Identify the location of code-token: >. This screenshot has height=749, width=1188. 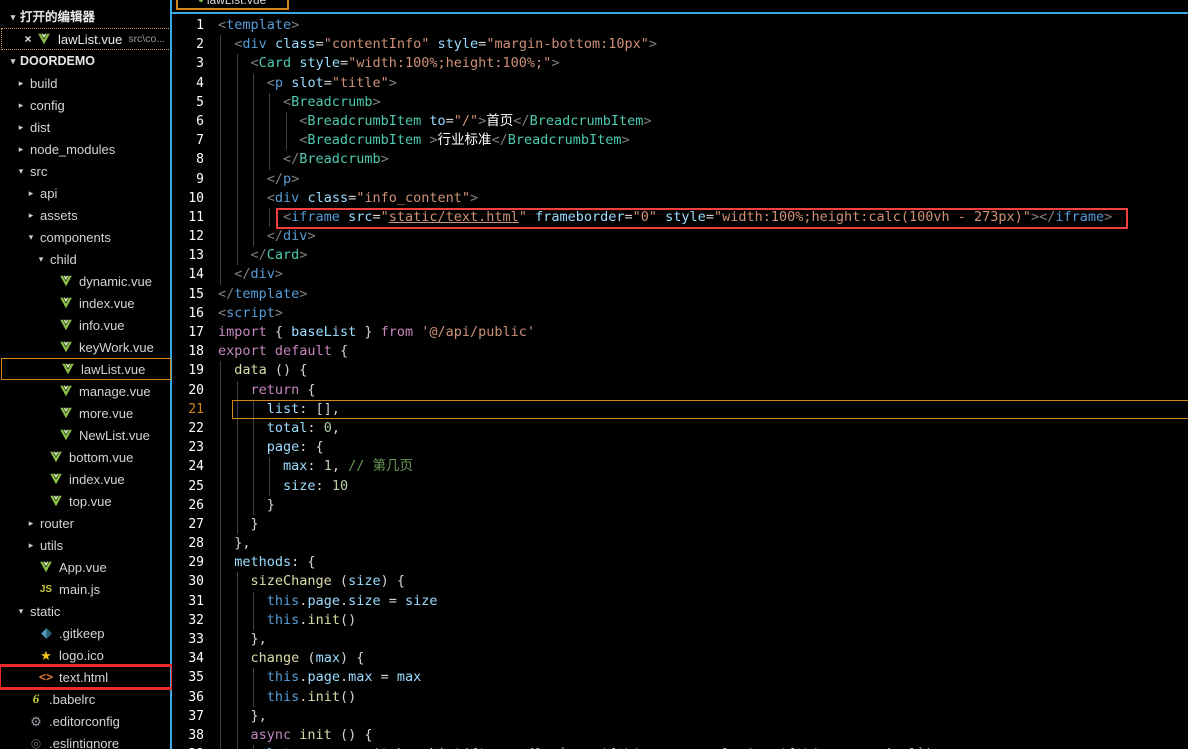
(295, 178).